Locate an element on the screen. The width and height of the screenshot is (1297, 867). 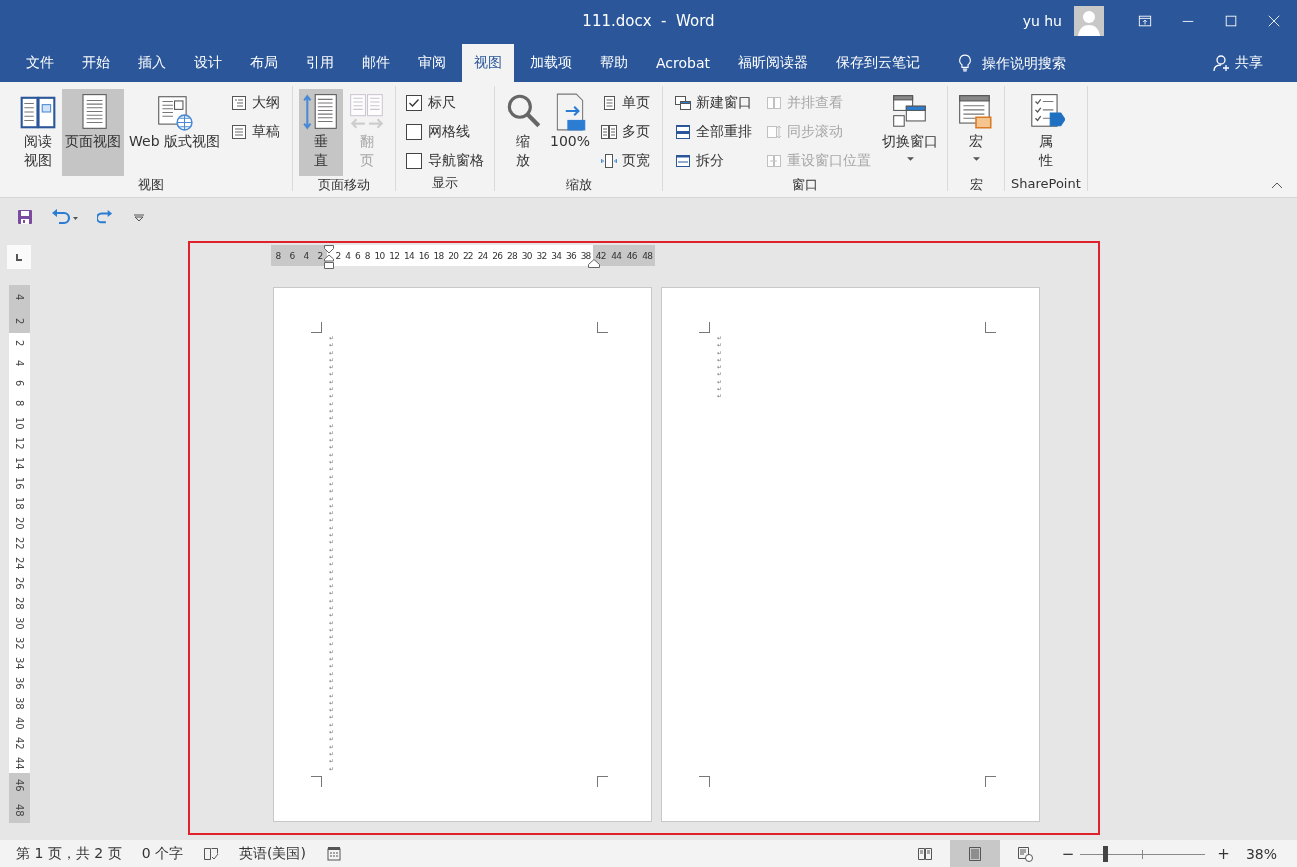
group-label: 窗口 is located at coordinates (805, 185).